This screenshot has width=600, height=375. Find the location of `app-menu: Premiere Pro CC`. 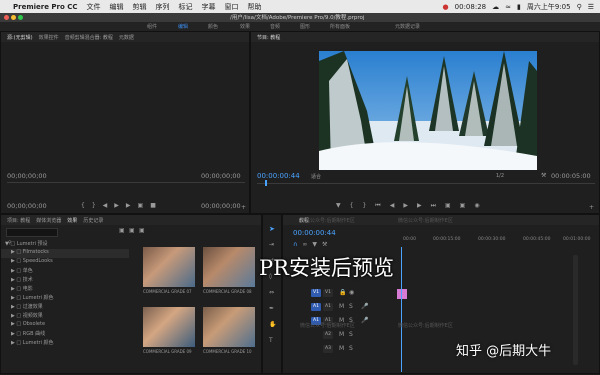

app-menu: Premiere Pro CC is located at coordinates (45, 7).